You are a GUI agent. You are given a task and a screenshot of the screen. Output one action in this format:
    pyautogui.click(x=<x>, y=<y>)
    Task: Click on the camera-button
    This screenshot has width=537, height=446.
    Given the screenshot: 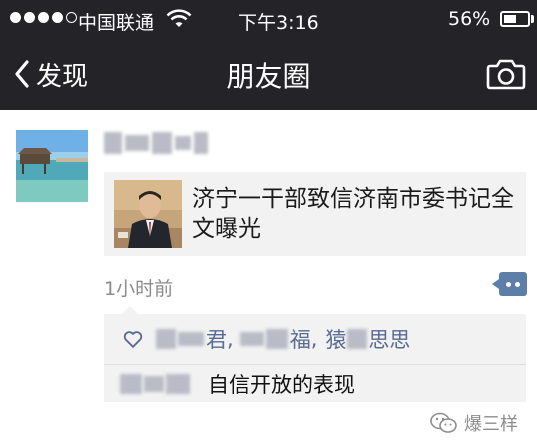 What is the action you would take?
    pyautogui.click(x=506, y=74)
    